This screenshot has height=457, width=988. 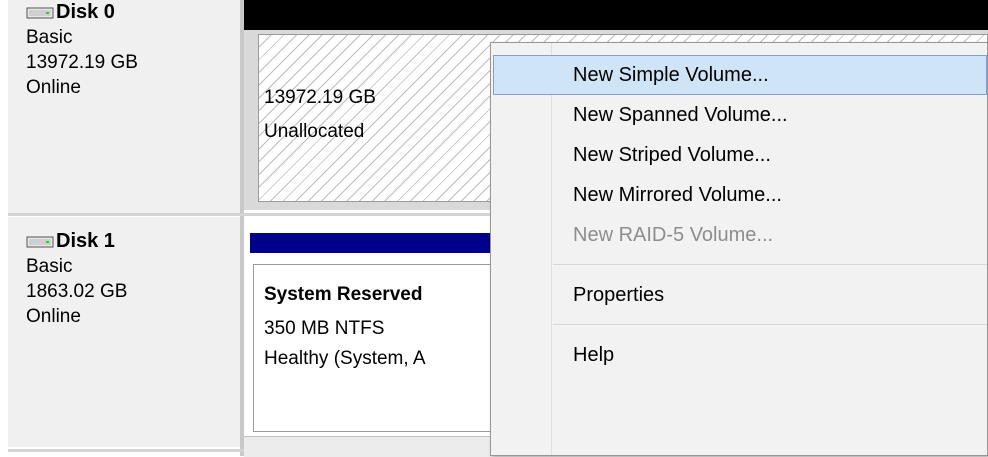 What do you see at coordinates (324, 328) in the screenshot?
I see `partition-filesystem: 350 MB NTFS` at bounding box center [324, 328].